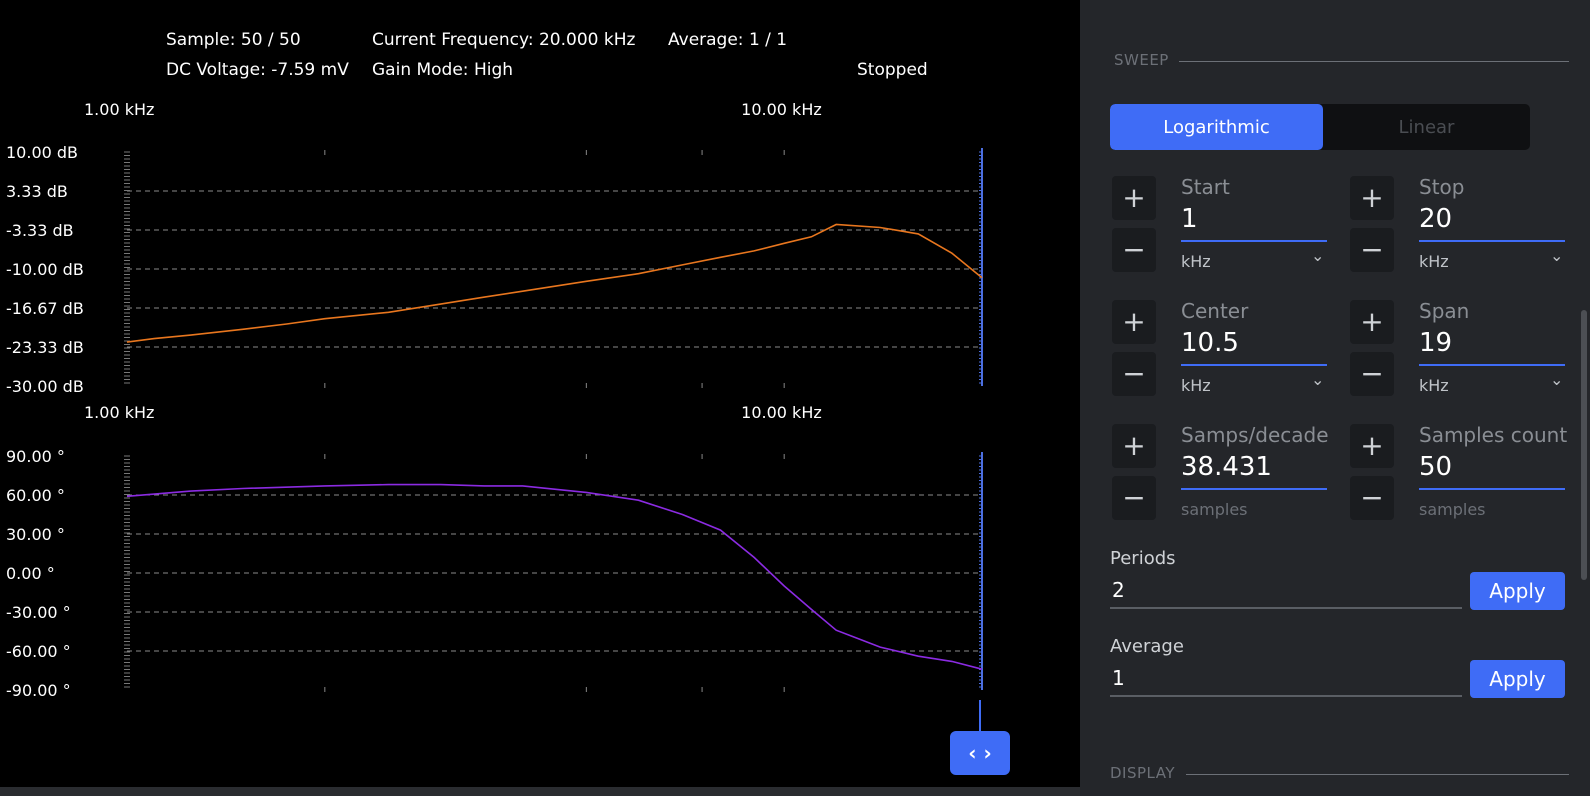  I want to click on stop-input-underline, so click(1492, 241).